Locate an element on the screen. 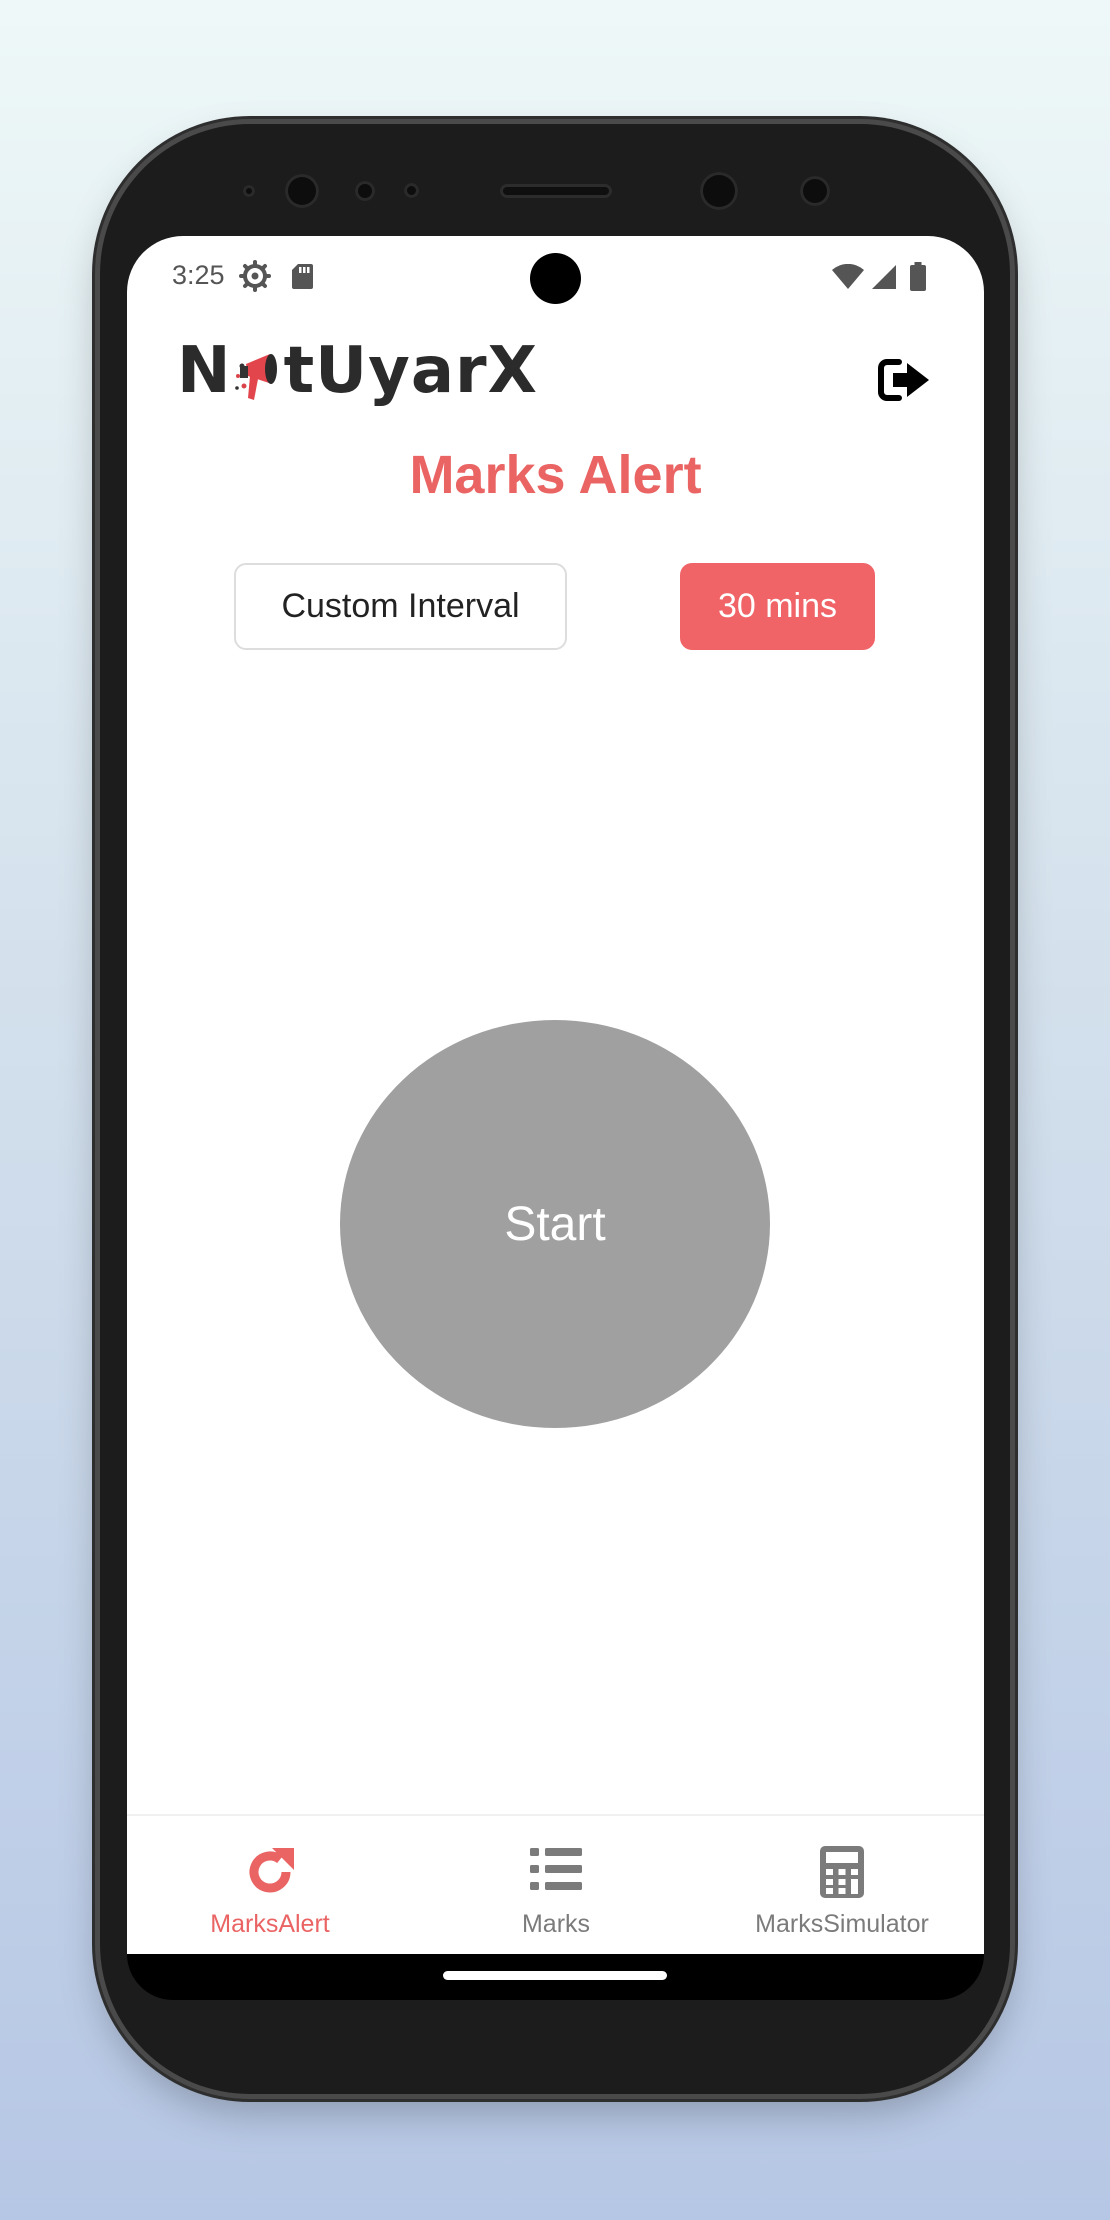 This screenshot has width=1110, height=2220. nav-item-marks-simulator: MarksSimulator is located at coordinates (841, 1885).